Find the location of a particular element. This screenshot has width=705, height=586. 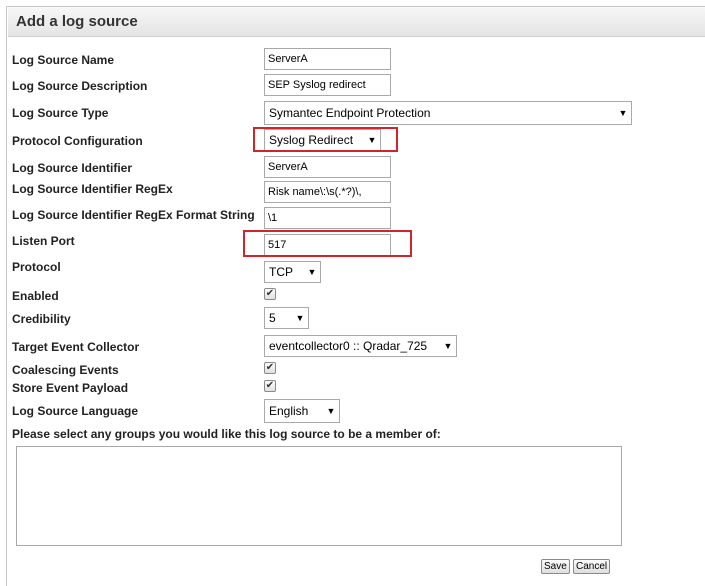

enabled-label: Enabled is located at coordinates (35, 296).